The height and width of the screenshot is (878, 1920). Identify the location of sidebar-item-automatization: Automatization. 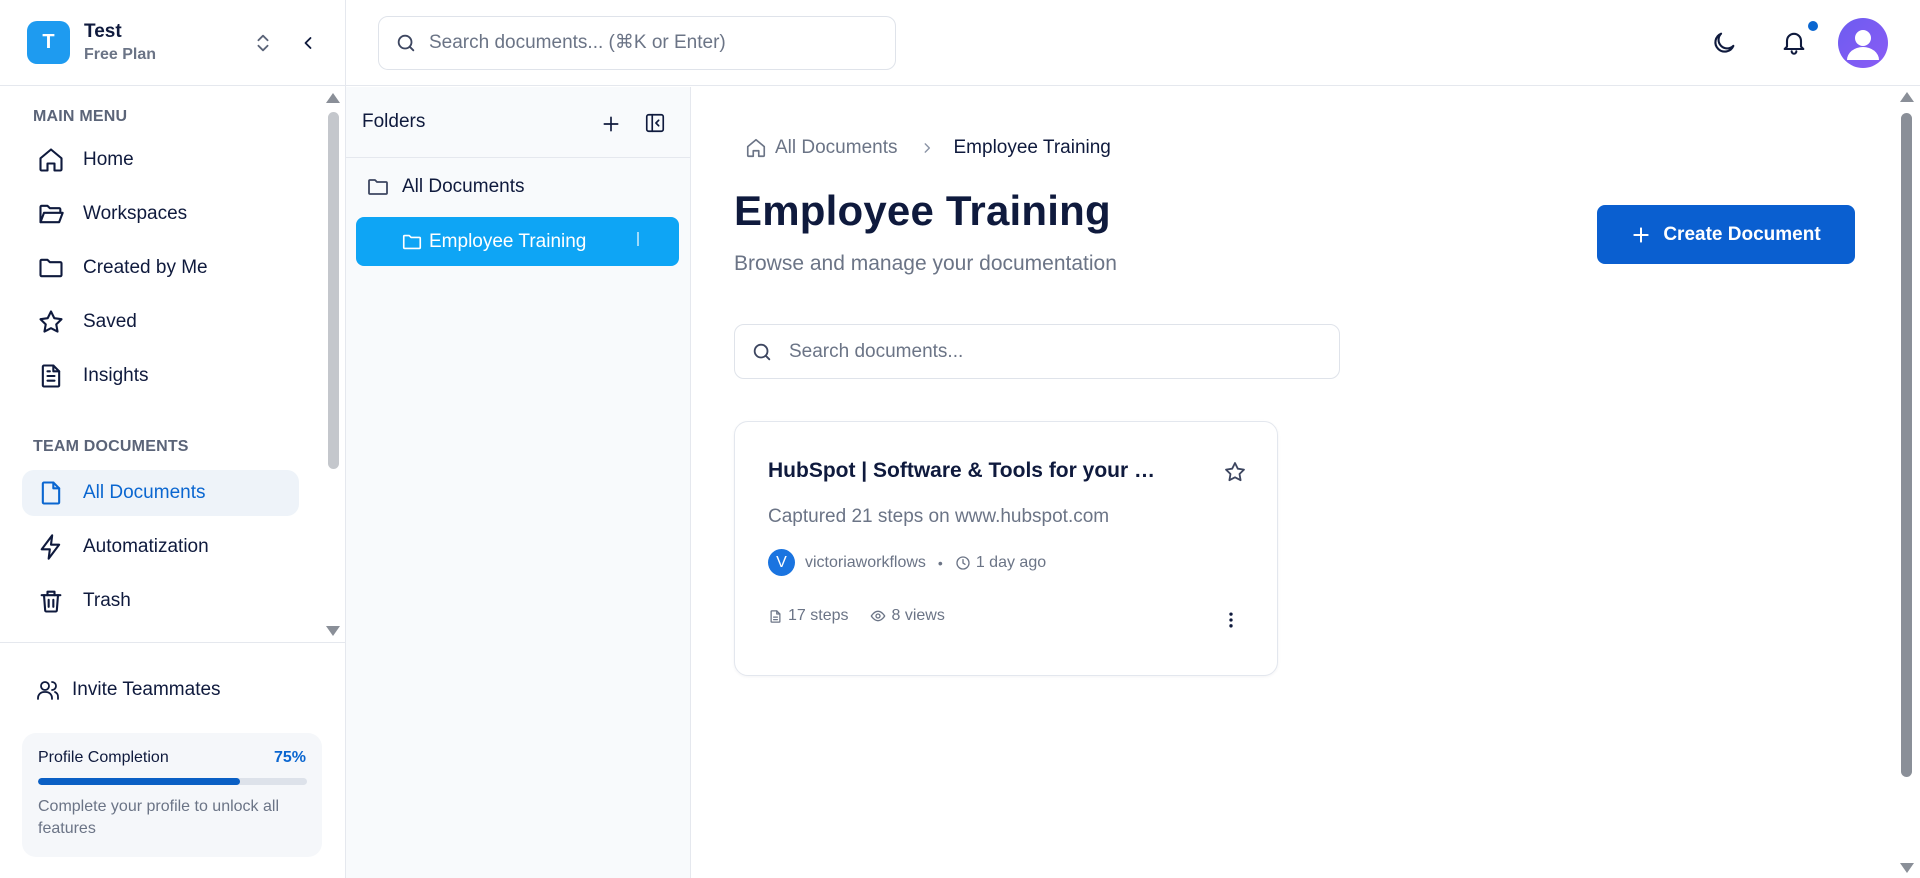
(160, 547).